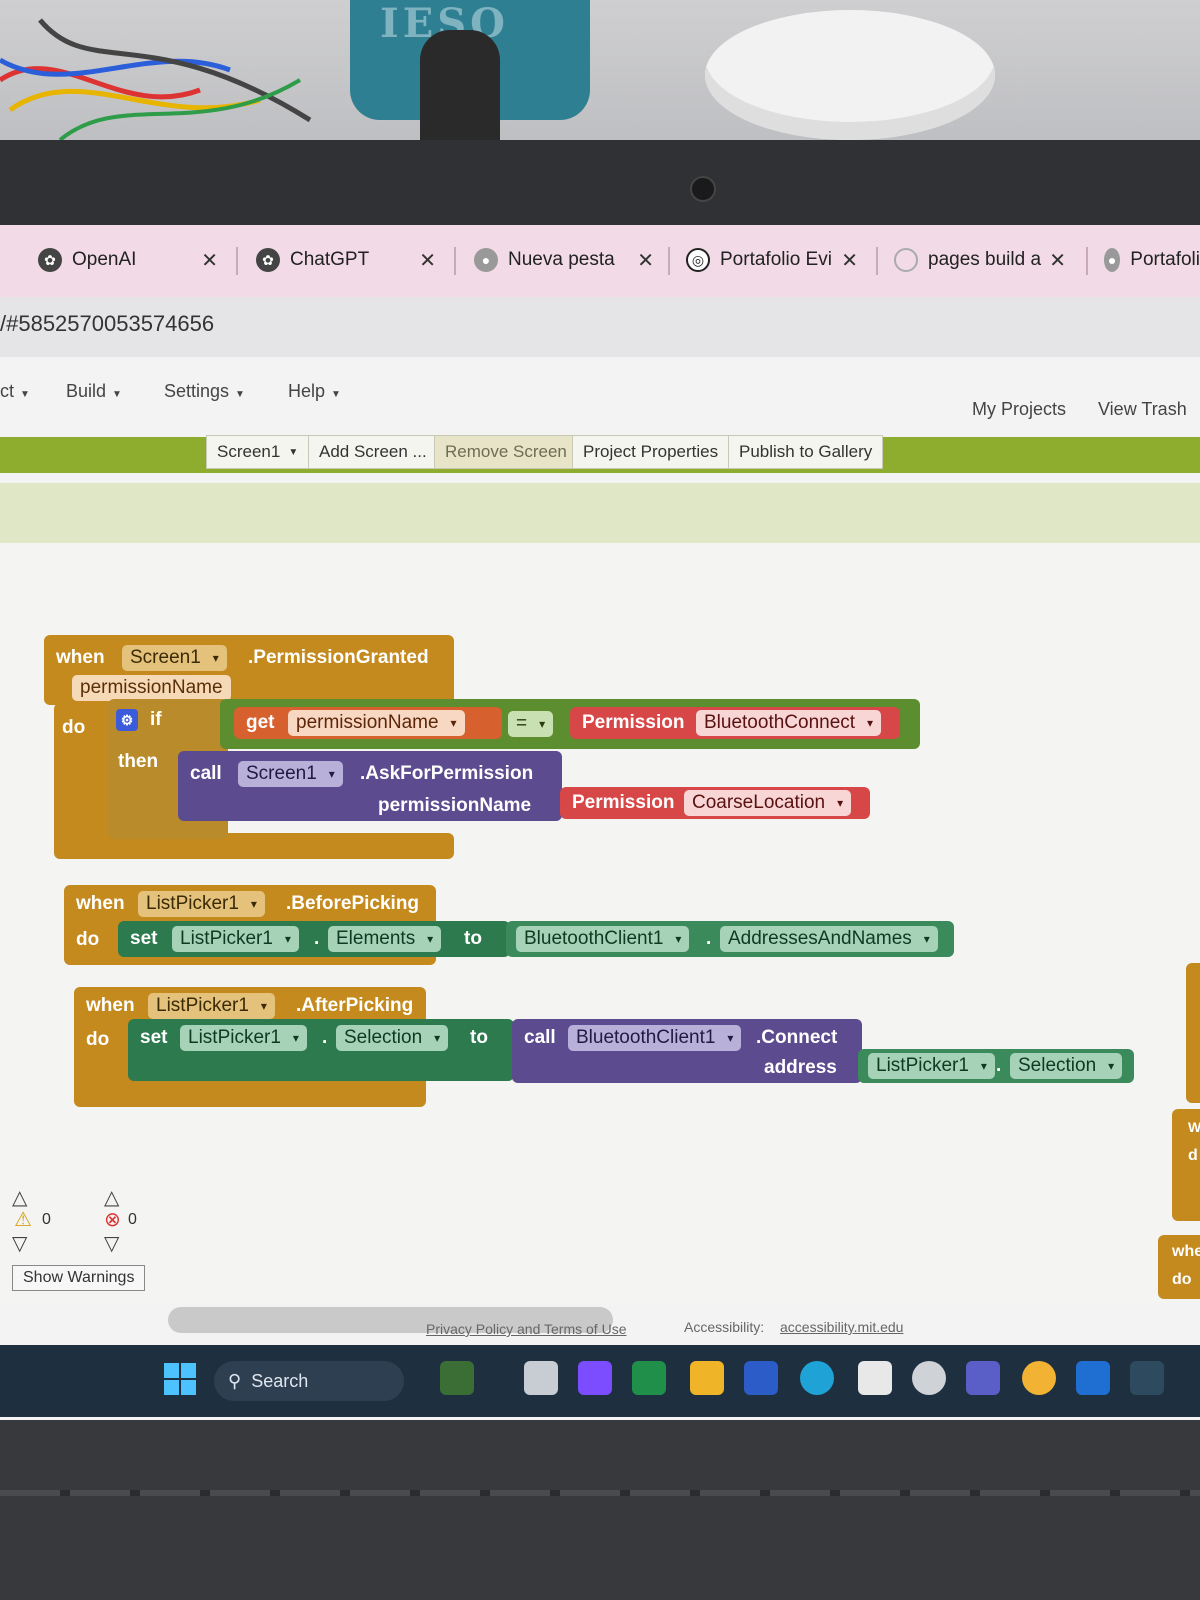  I want to click on offscreen-block: whe do, so click(1179, 1267).